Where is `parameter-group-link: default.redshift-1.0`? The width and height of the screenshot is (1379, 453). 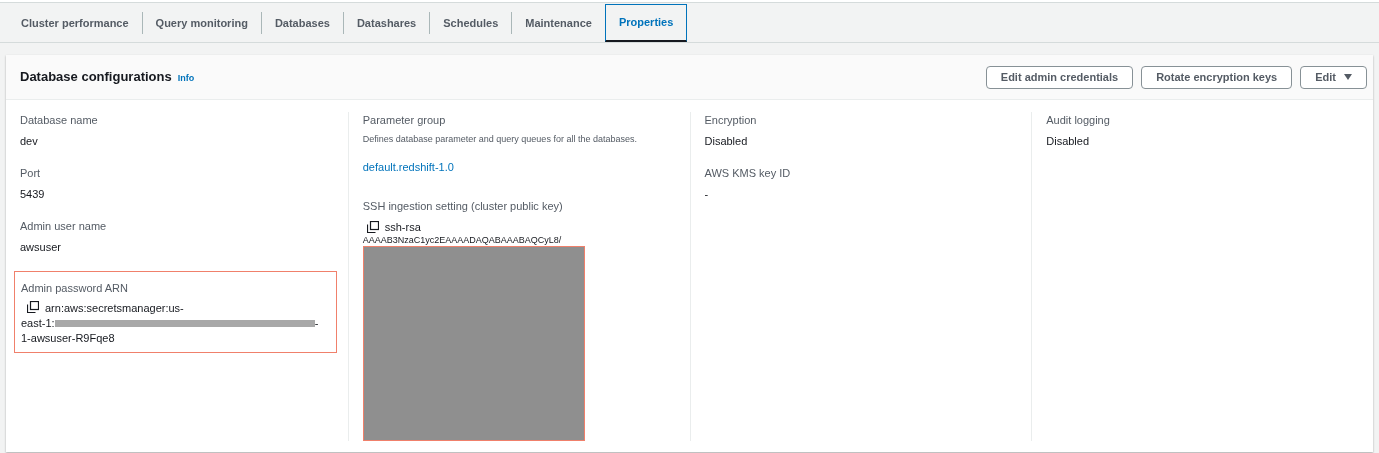
parameter-group-link: default.redshift-1.0 is located at coordinates (408, 167).